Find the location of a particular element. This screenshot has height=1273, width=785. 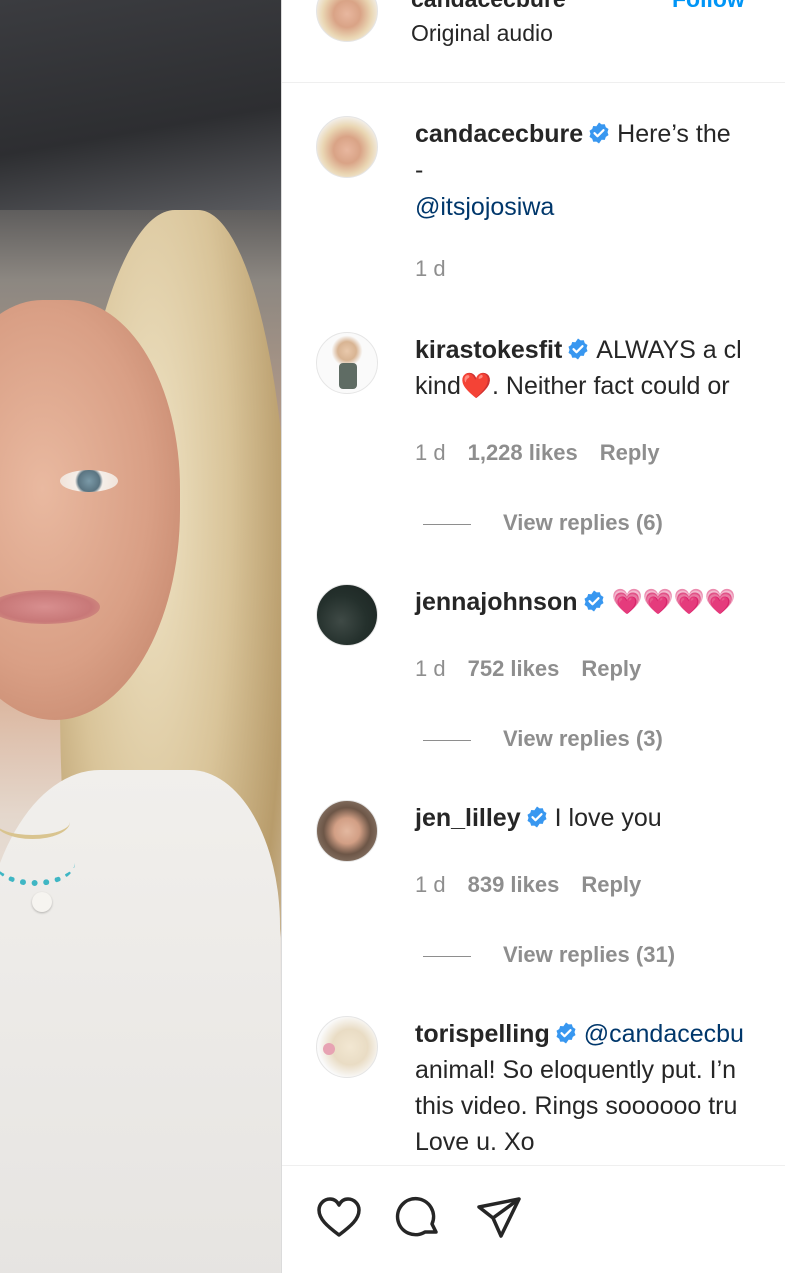

comment-username: torispelling is located at coordinates (482, 1034).